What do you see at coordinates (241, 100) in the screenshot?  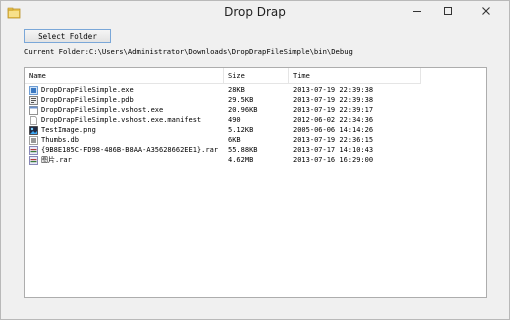 I see `file-size: 29.5KB` at bounding box center [241, 100].